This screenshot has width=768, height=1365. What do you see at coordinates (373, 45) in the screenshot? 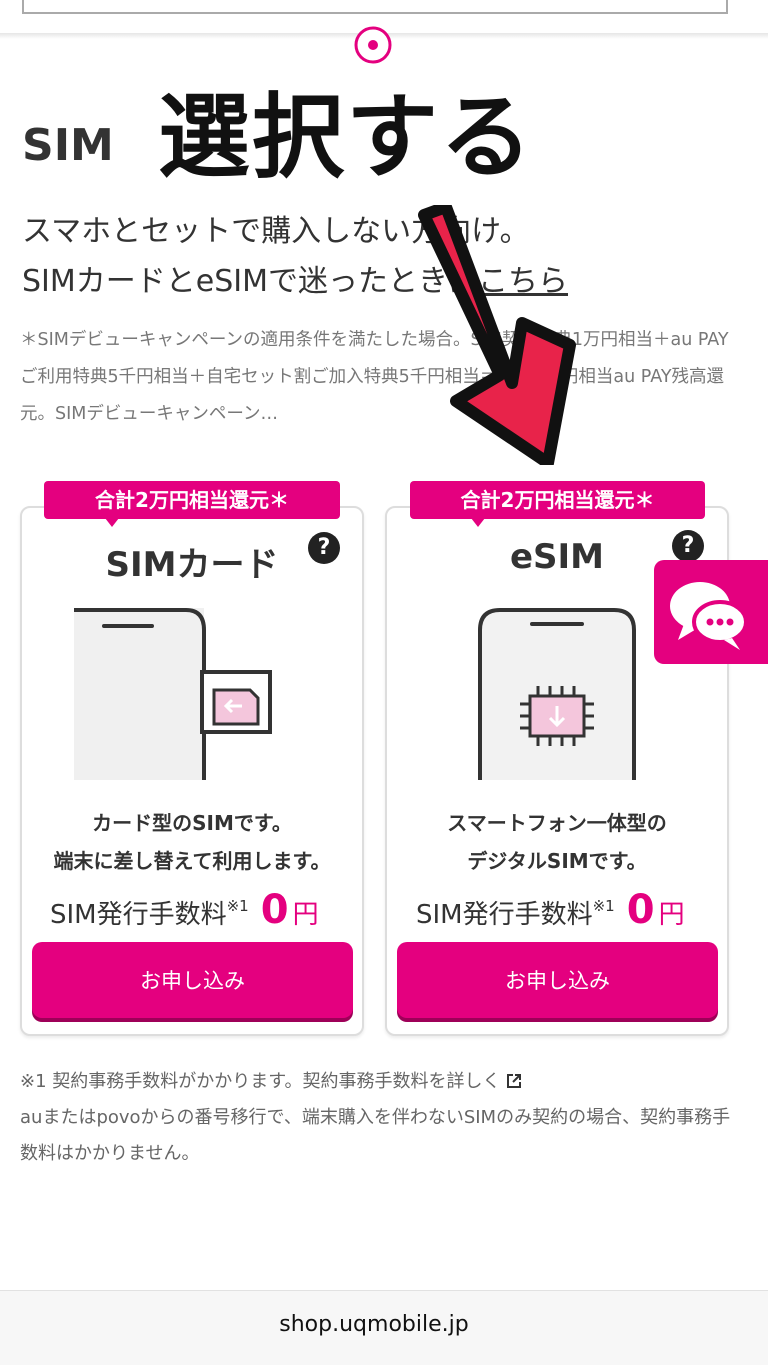
I see `radio-selected-icon` at bounding box center [373, 45].